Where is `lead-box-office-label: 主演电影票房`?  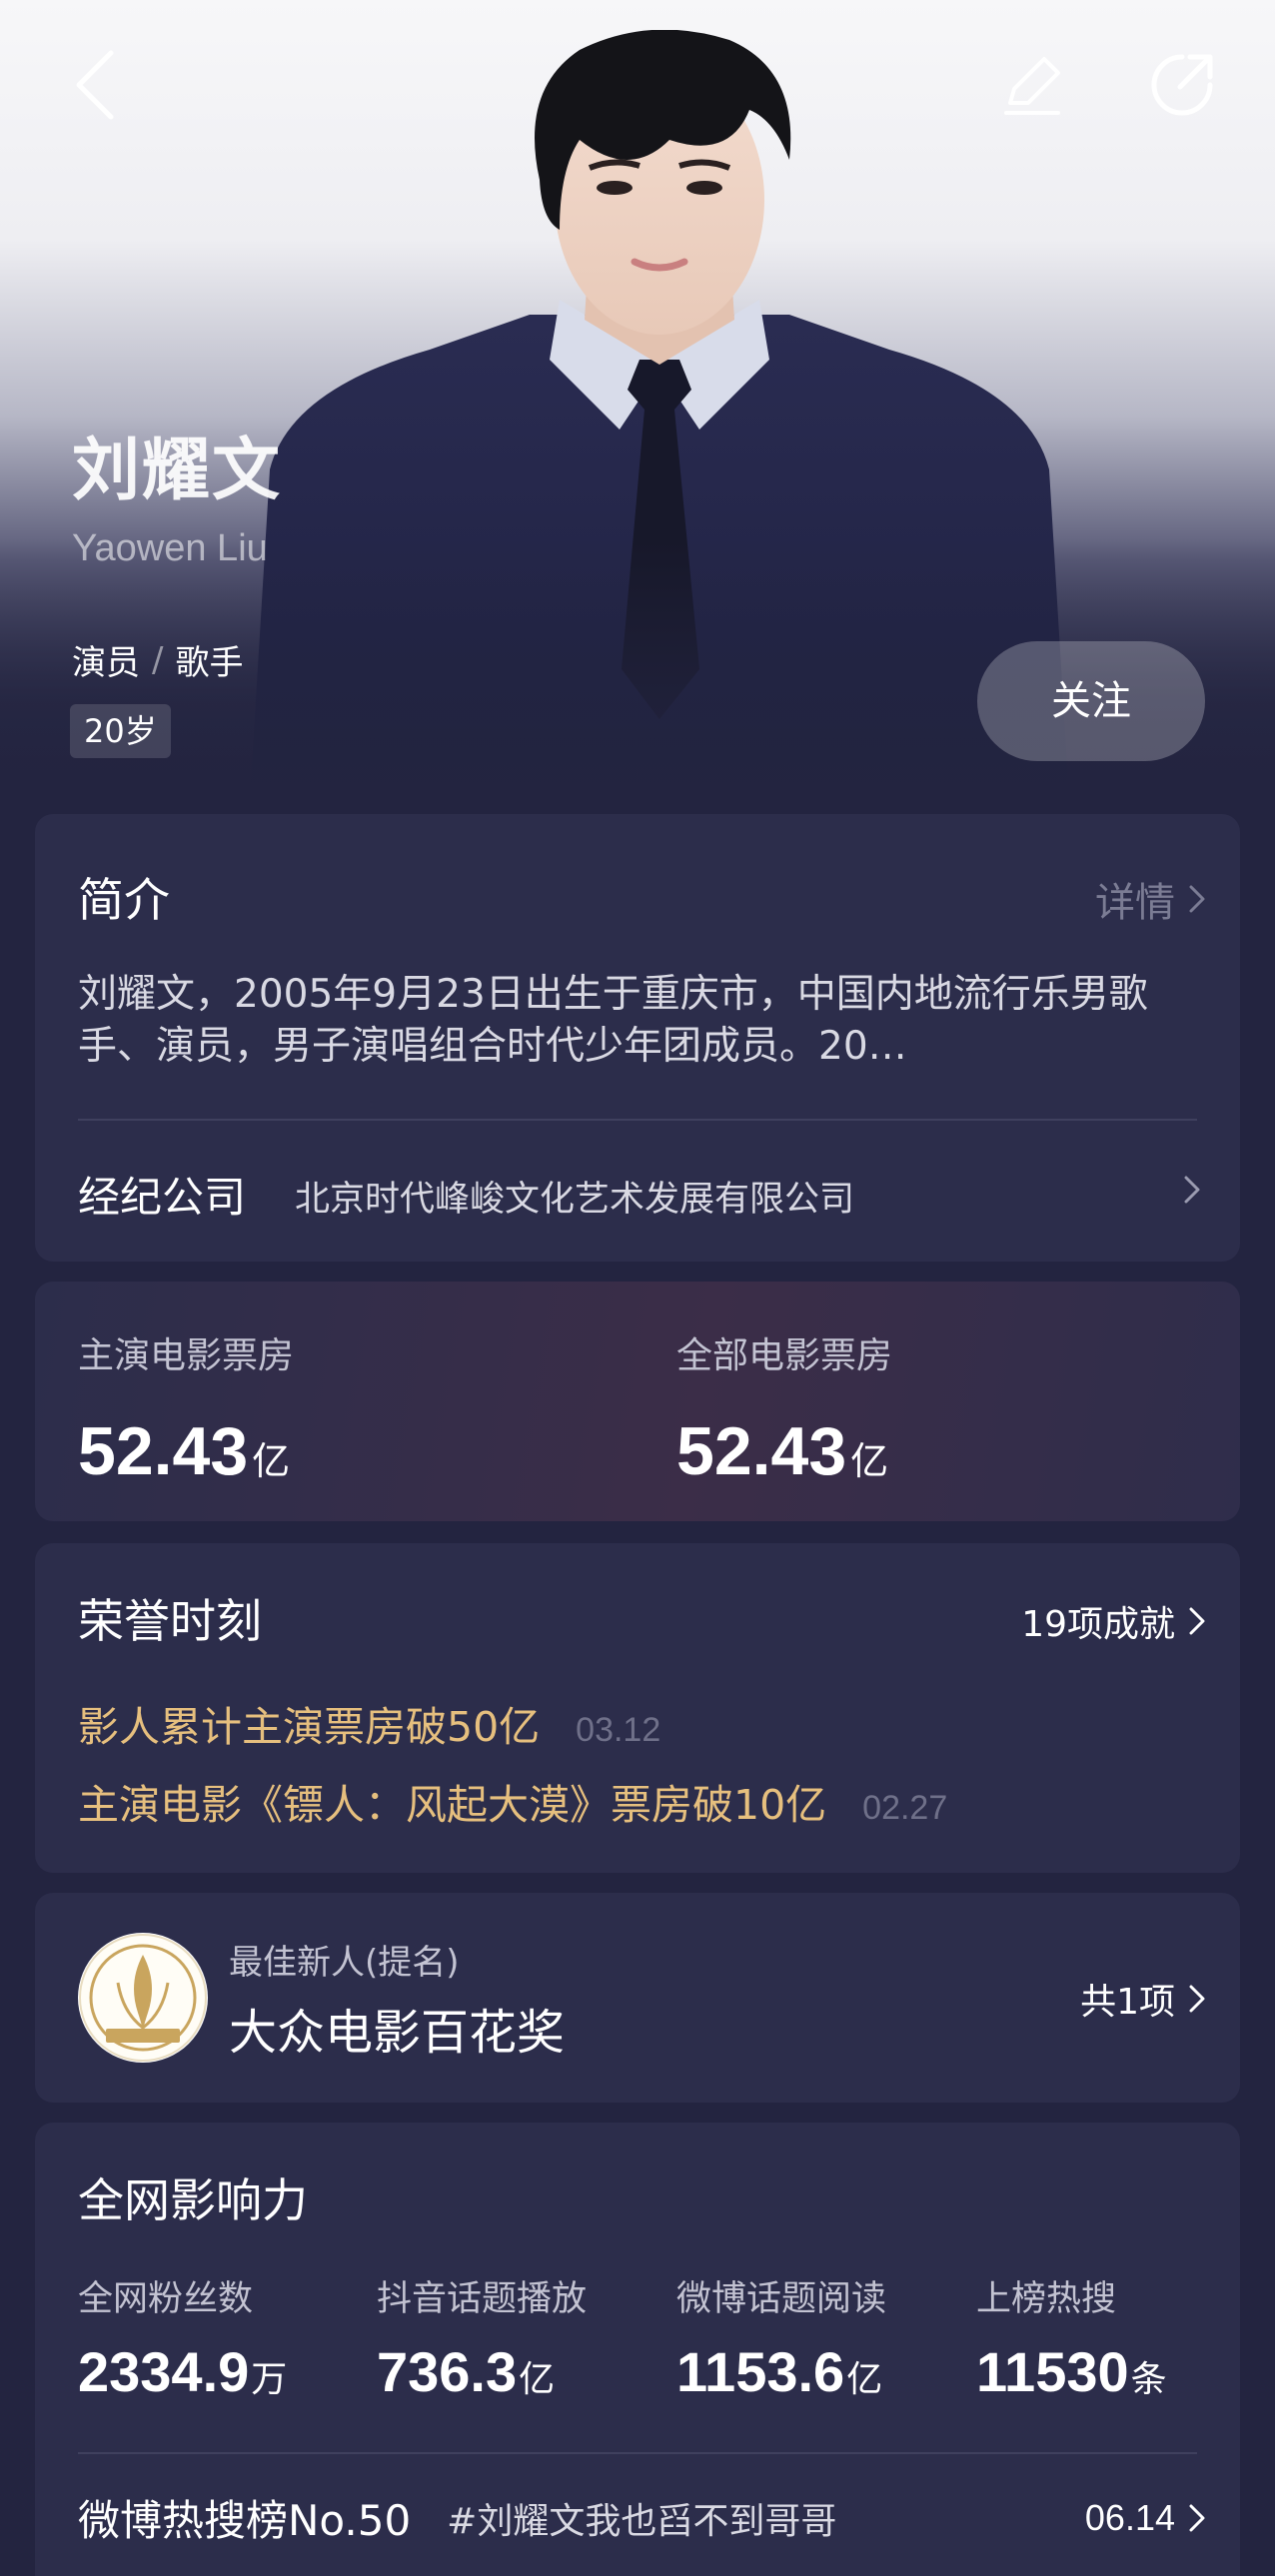 lead-box-office-label: 主演电影票房 is located at coordinates (186, 1356).